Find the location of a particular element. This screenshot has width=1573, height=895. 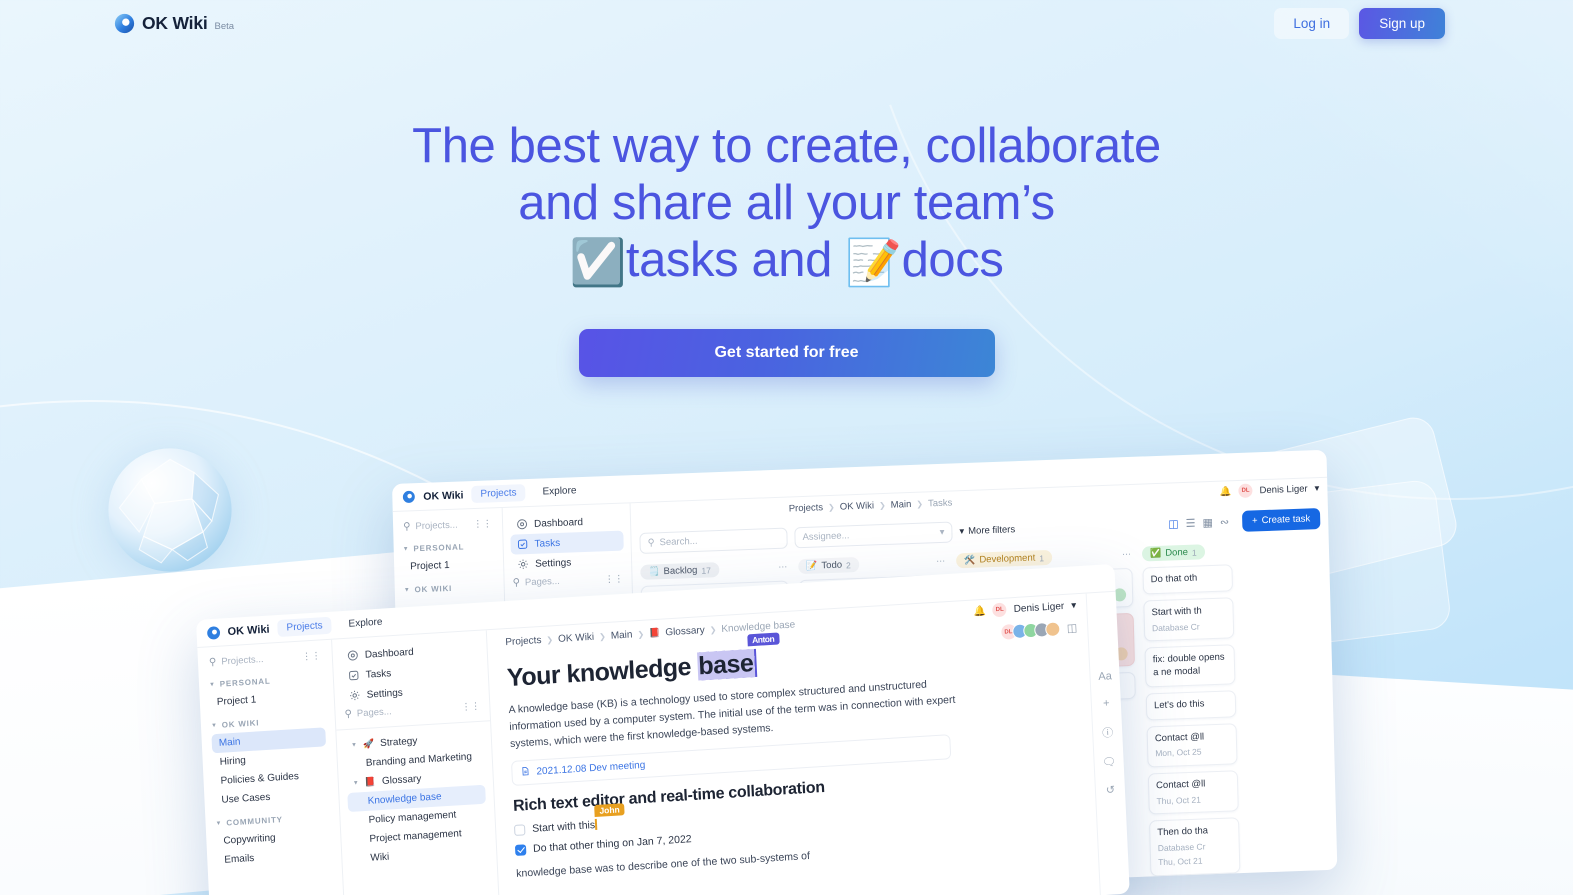

kanban-card: Contact @ll Thu, Oct 21 is located at coordinates (1193, 792).